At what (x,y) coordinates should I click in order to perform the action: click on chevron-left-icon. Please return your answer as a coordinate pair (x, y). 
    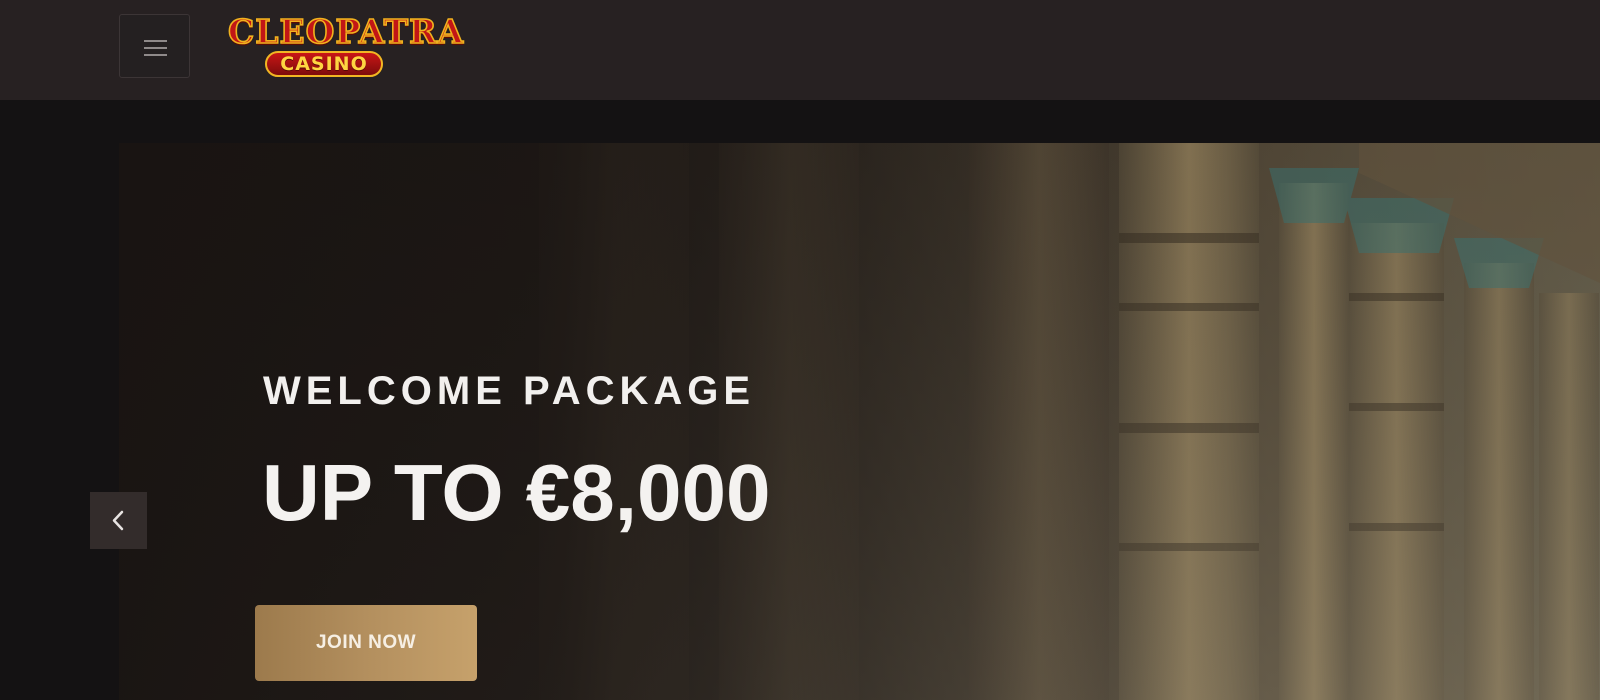
    Looking at the image, I should click on (118, 520).